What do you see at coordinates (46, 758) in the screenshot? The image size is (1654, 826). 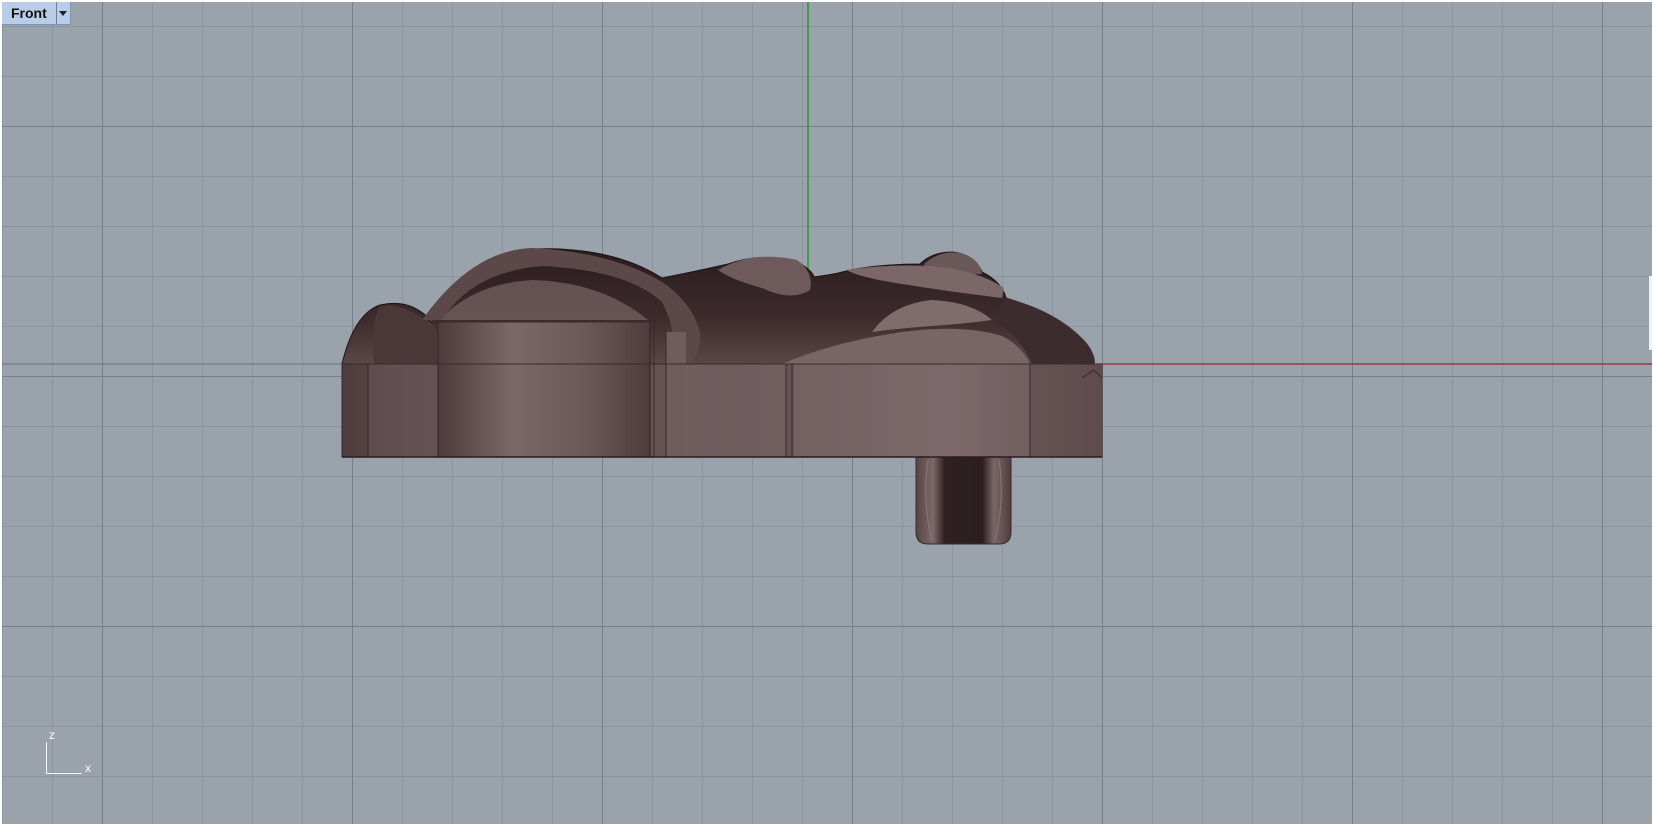 I see `z-axis-indicator` at bounding box center [46, 758].